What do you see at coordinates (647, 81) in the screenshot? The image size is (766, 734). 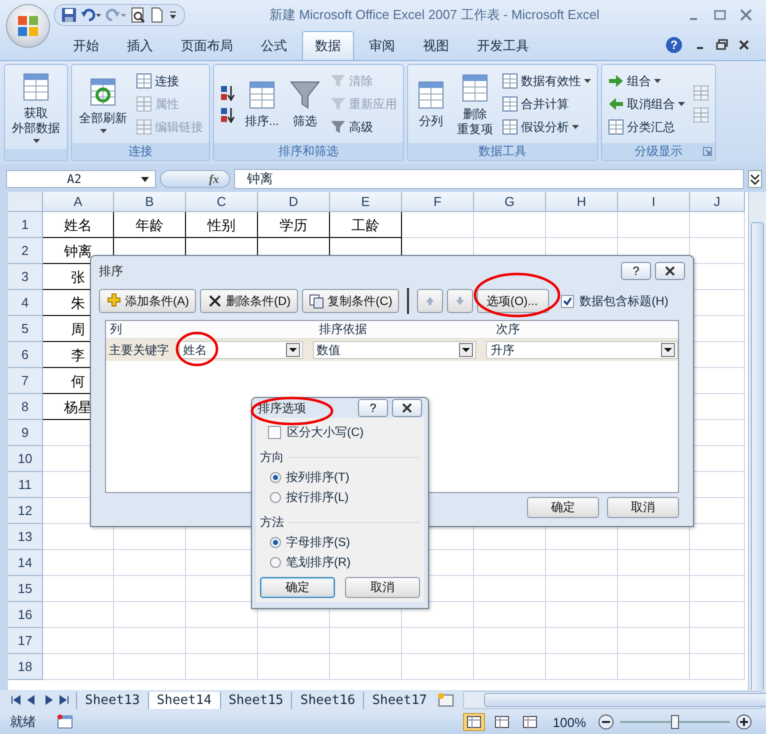 I see `ribbon-button: 组合` at bounding box center [647, 81].